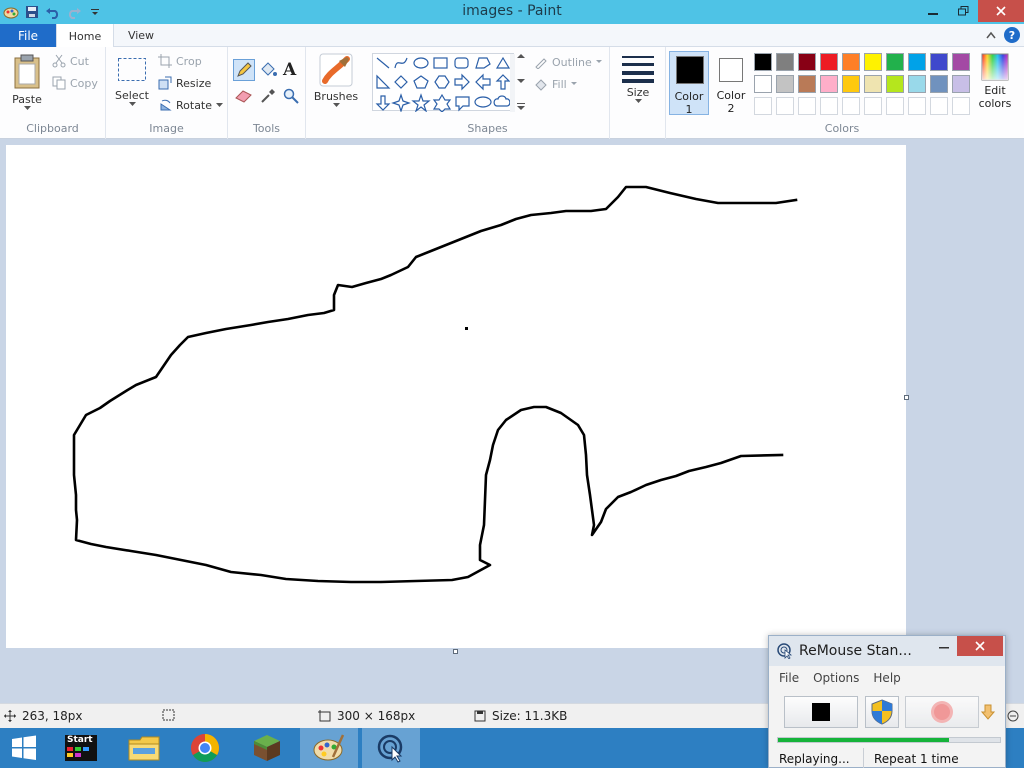 The width and height of the screenshot is (1024, 768). Describe the element at coordinates (383, 103) in the screenshot. I see `down-arrow-shape-icon` at that location.